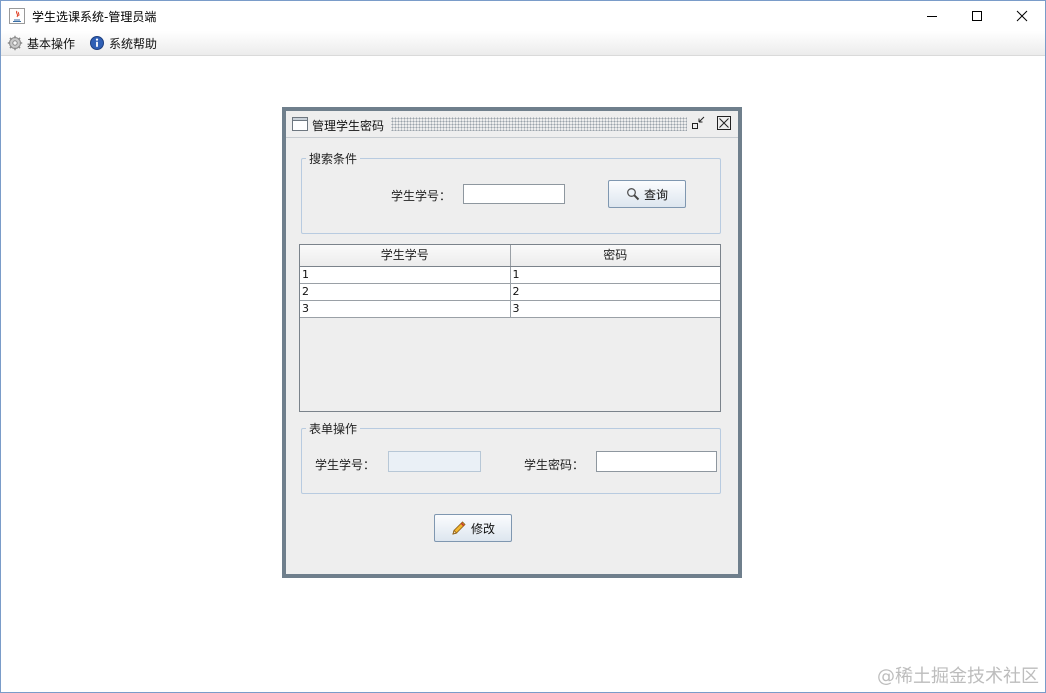  What do you see at coordinates (633, 194) in the screenshot?
I see `search-icon` at bounding box center [633, 194].